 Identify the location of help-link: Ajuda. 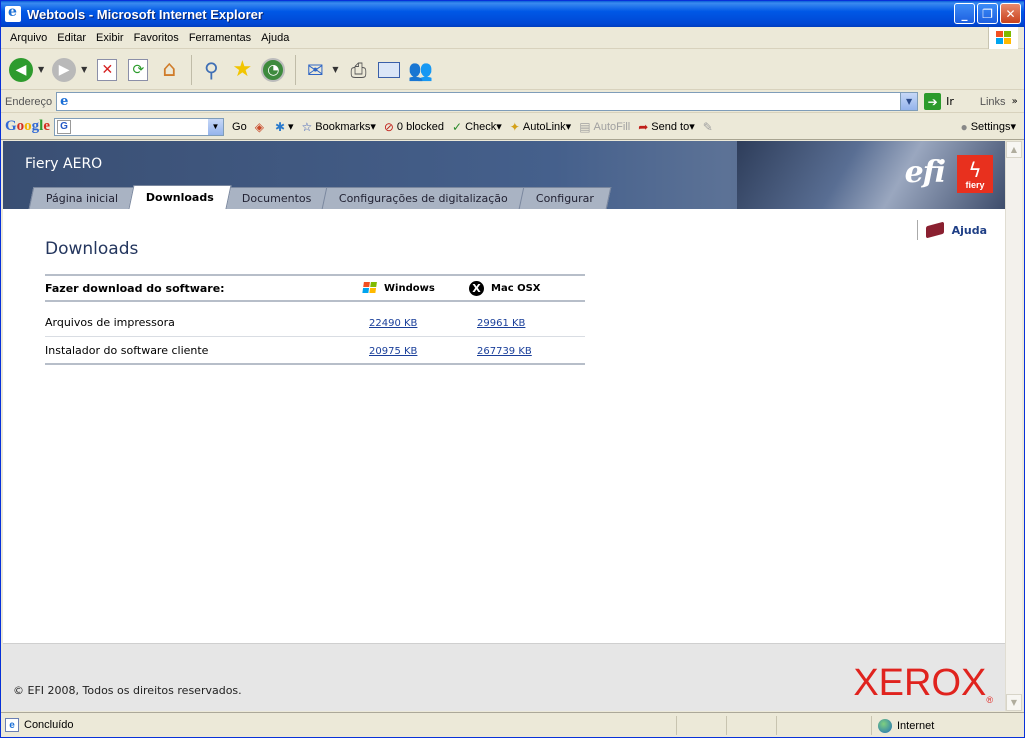
(951, 230).